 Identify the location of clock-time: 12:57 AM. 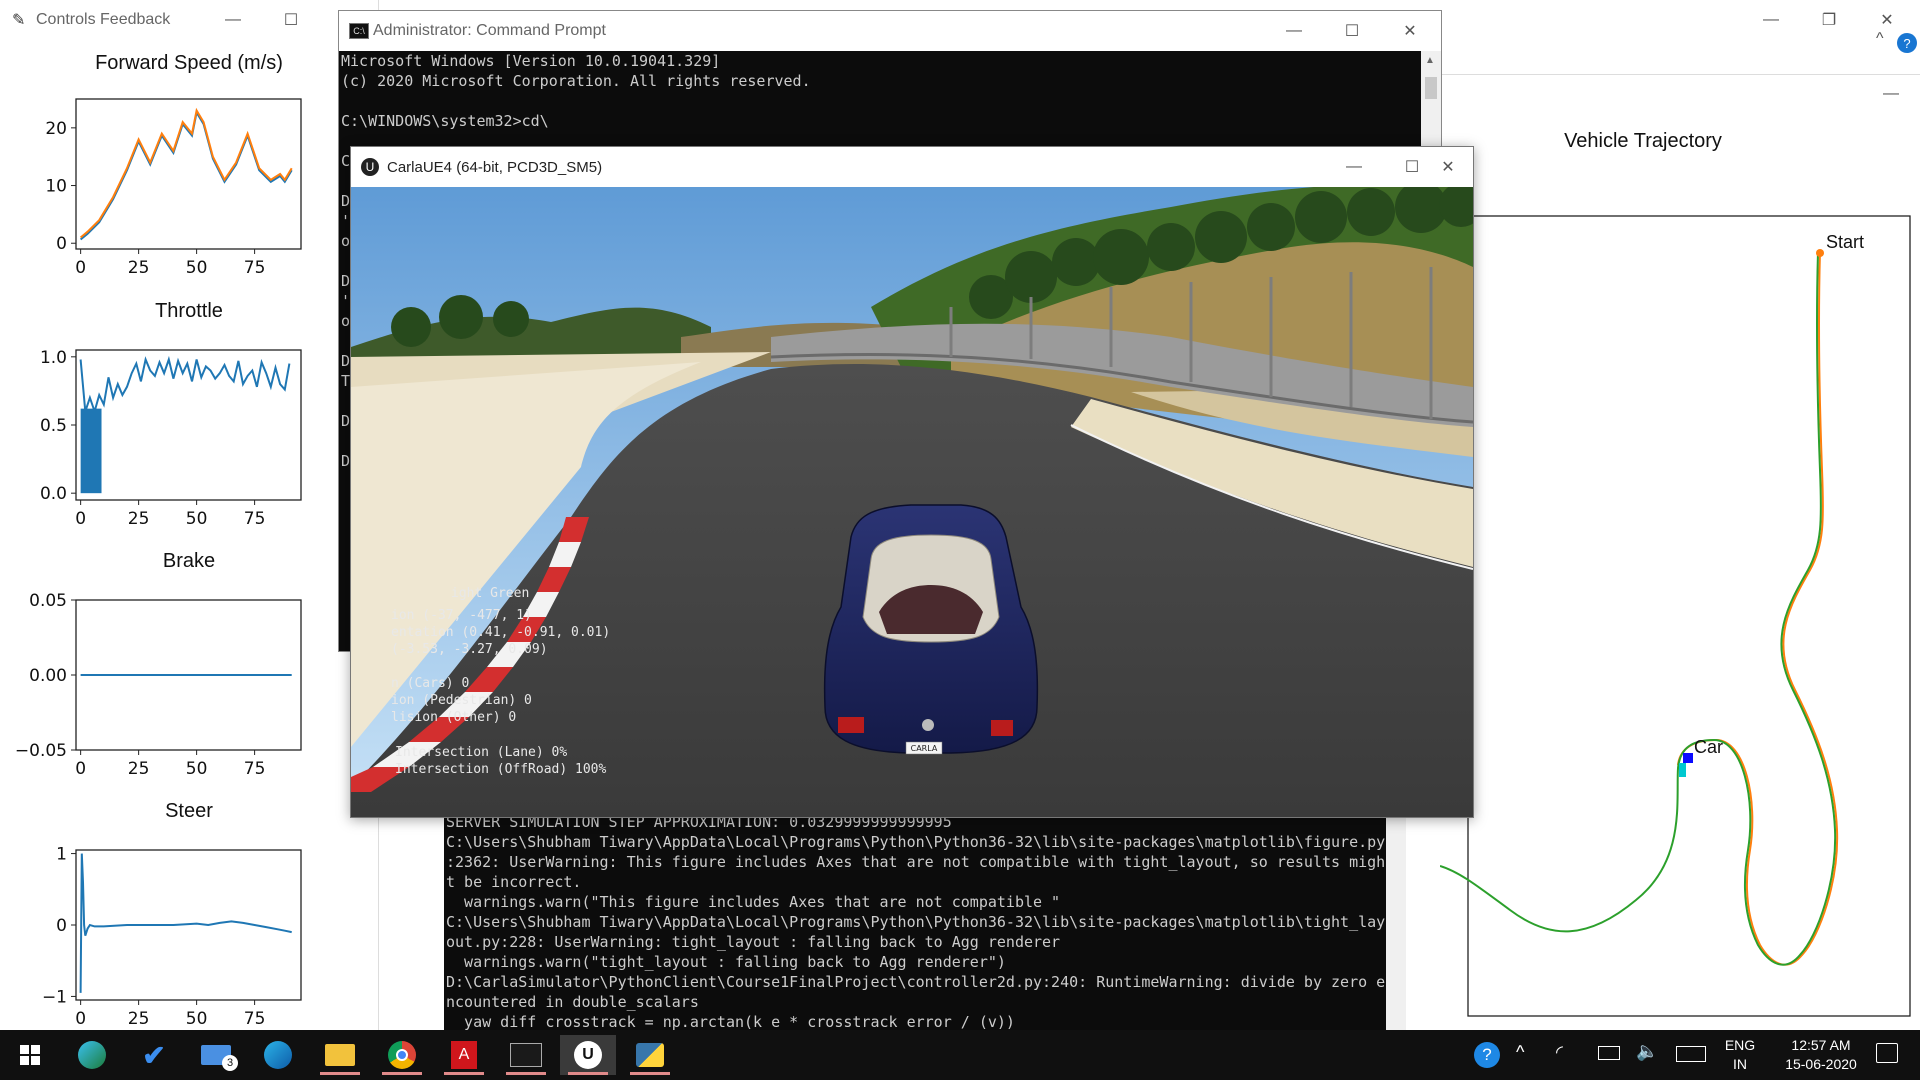
(1821, 1045).